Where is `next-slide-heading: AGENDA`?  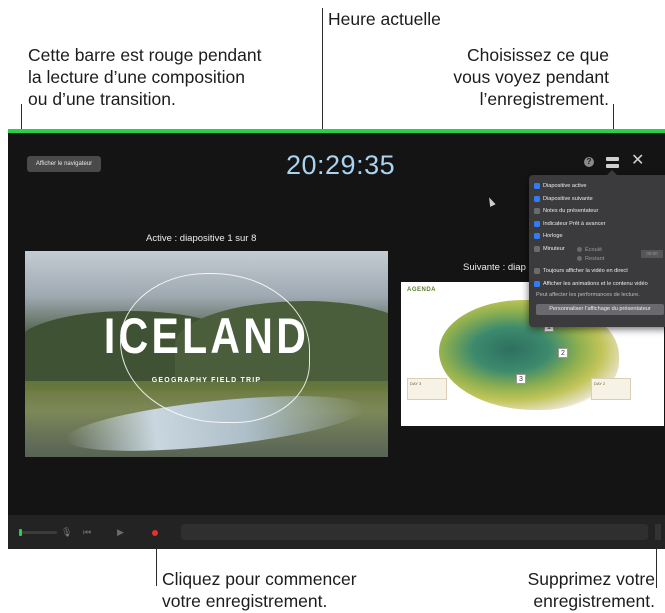 next-slide-heading: AGENDA is located at coordinates (422, 290).